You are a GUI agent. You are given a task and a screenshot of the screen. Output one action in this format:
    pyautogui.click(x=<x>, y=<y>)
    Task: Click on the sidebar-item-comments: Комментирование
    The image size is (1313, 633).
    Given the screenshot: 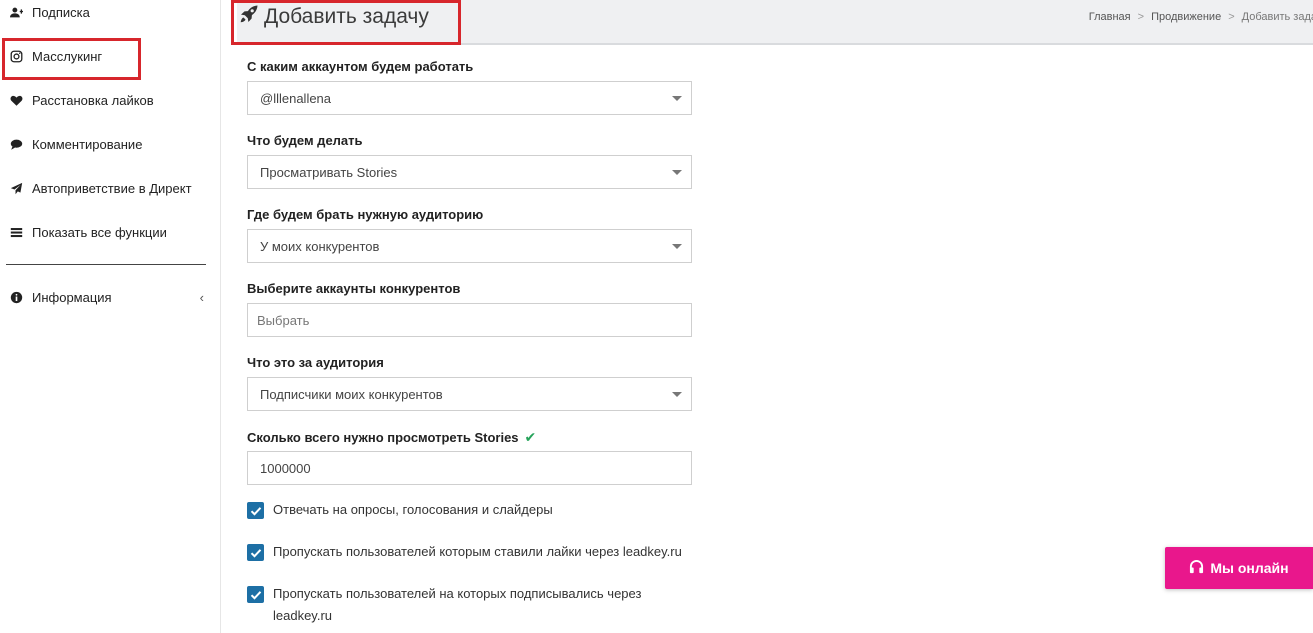 What is the action you would take?
    pyautogui.click(x=105, y=144)
    